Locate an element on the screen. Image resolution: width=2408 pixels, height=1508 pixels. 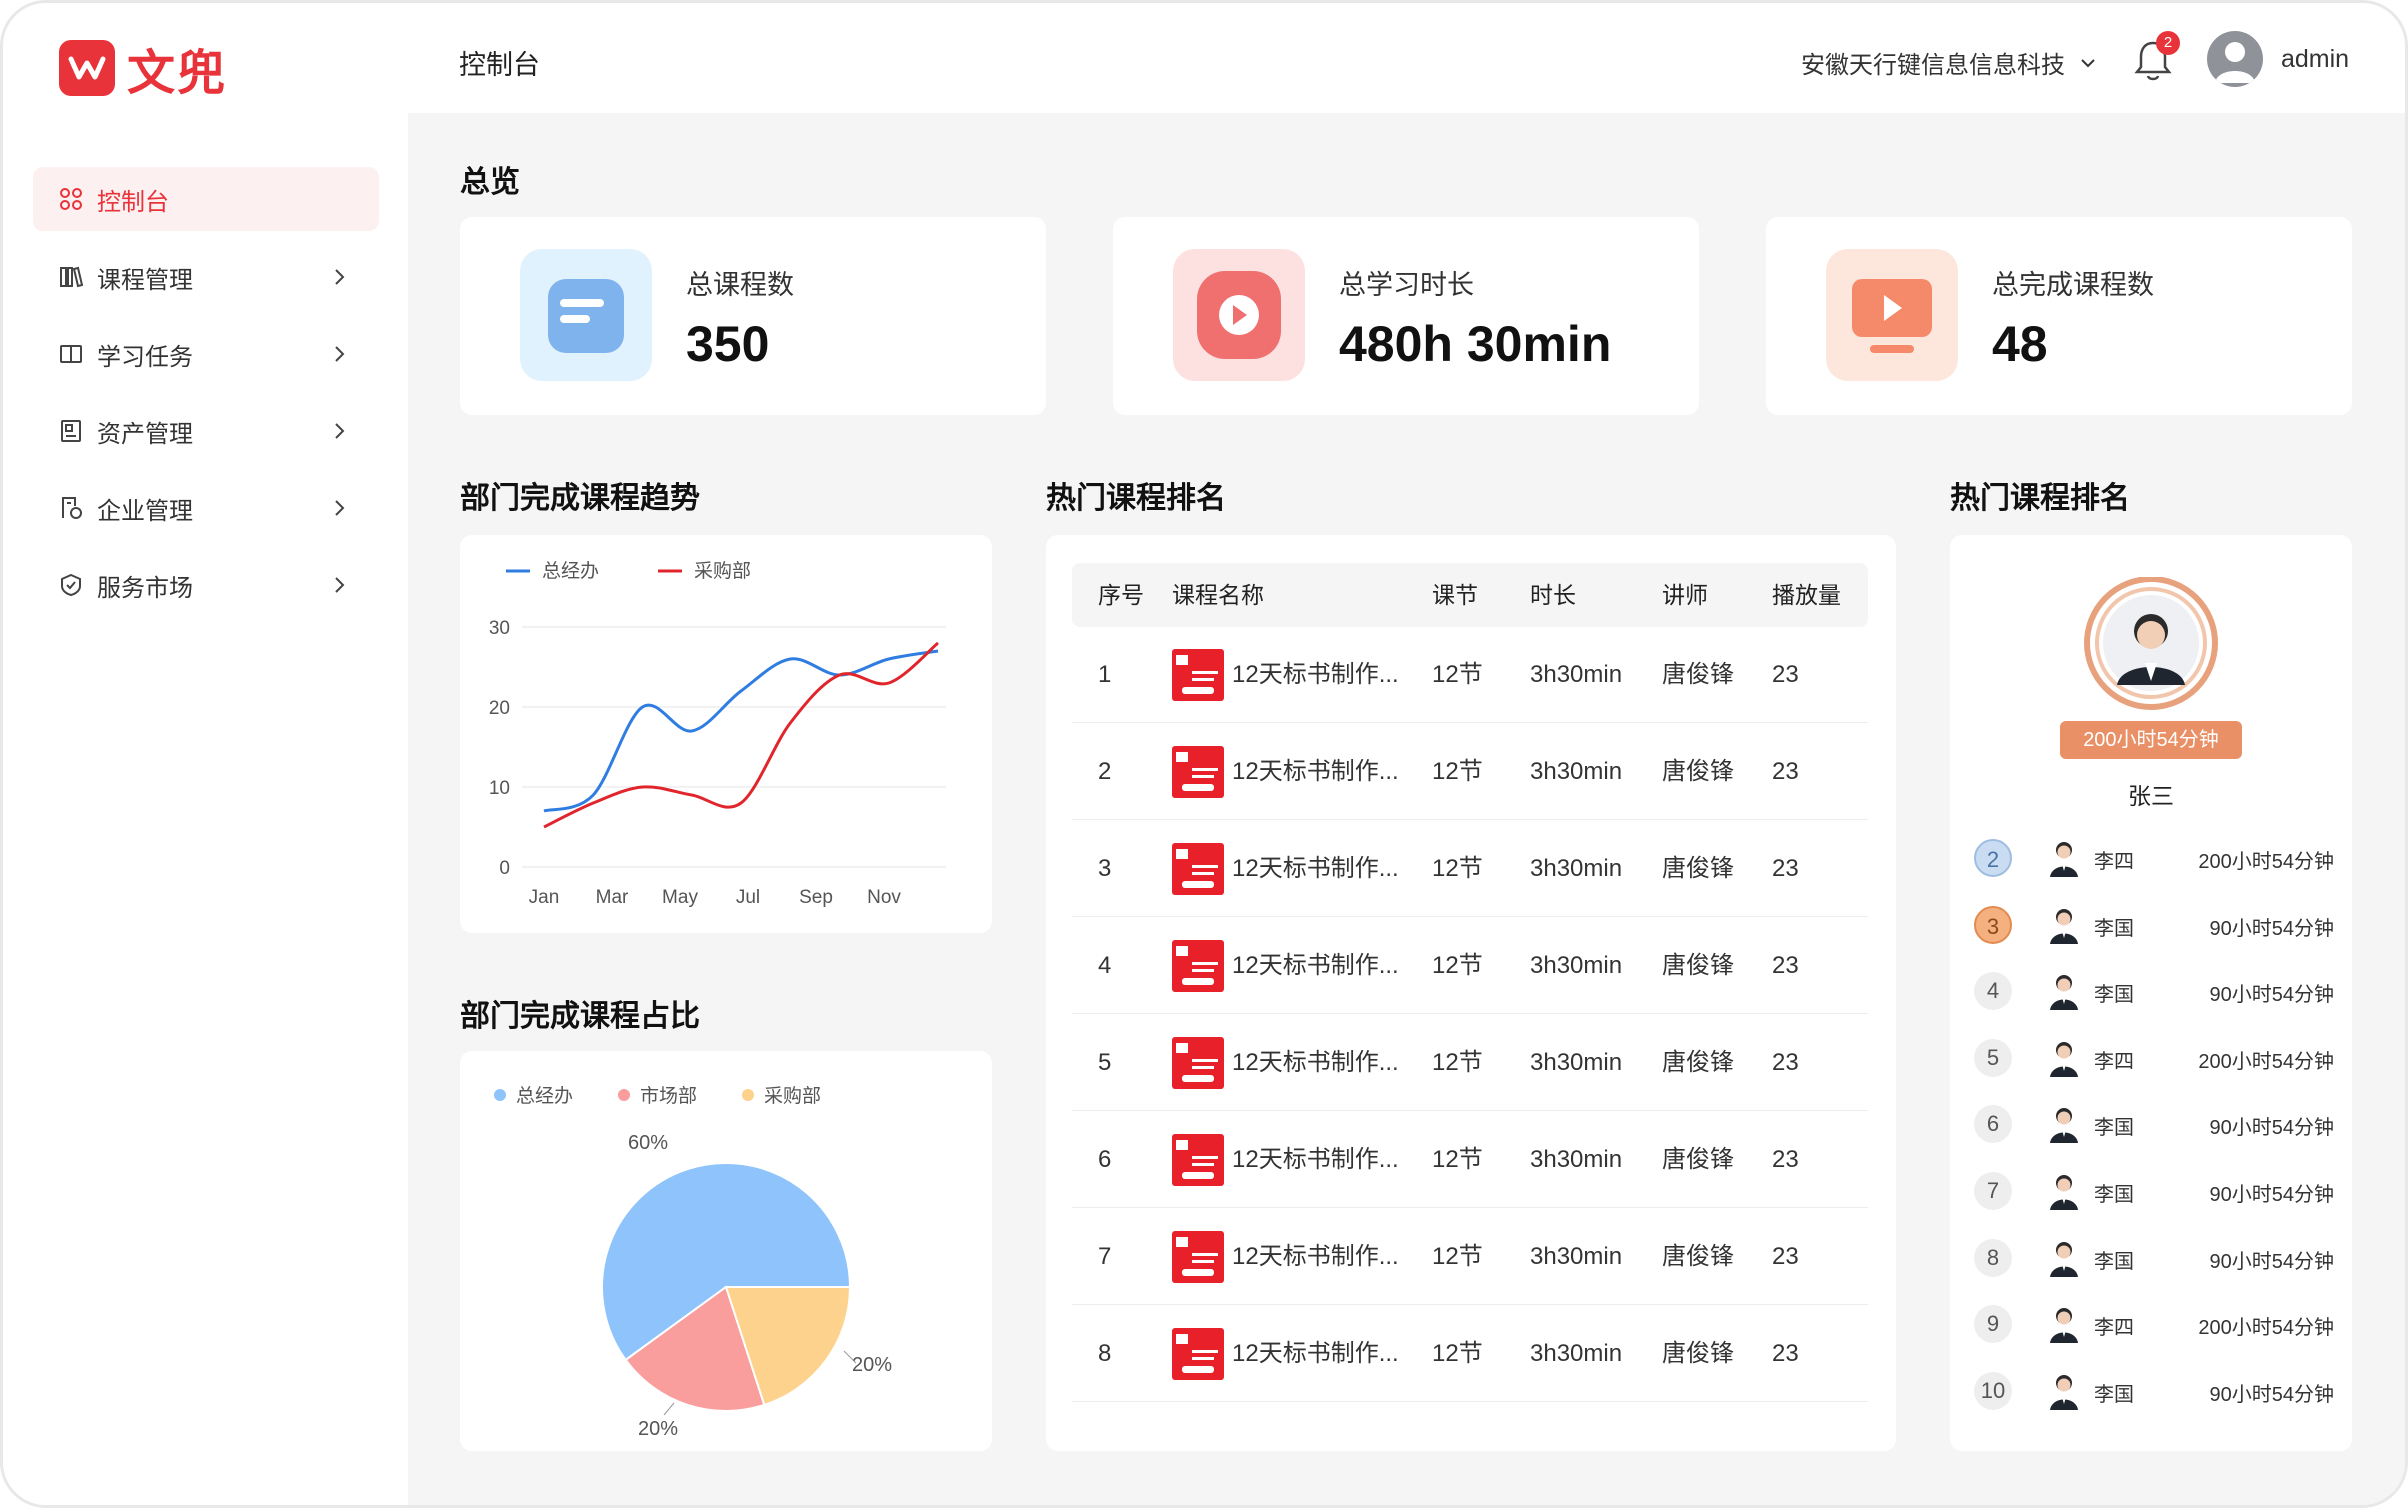
rank-name: 李四 is located at coordinates (2114, 1061).